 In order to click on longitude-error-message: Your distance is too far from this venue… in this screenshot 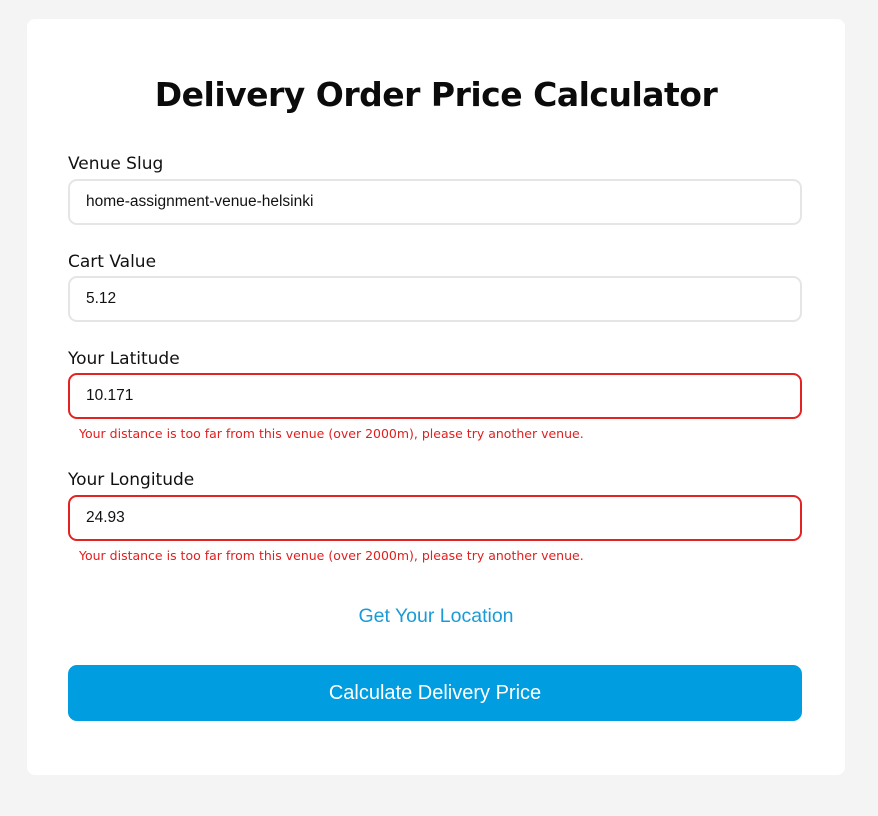, I will do `click(331, 555)`.